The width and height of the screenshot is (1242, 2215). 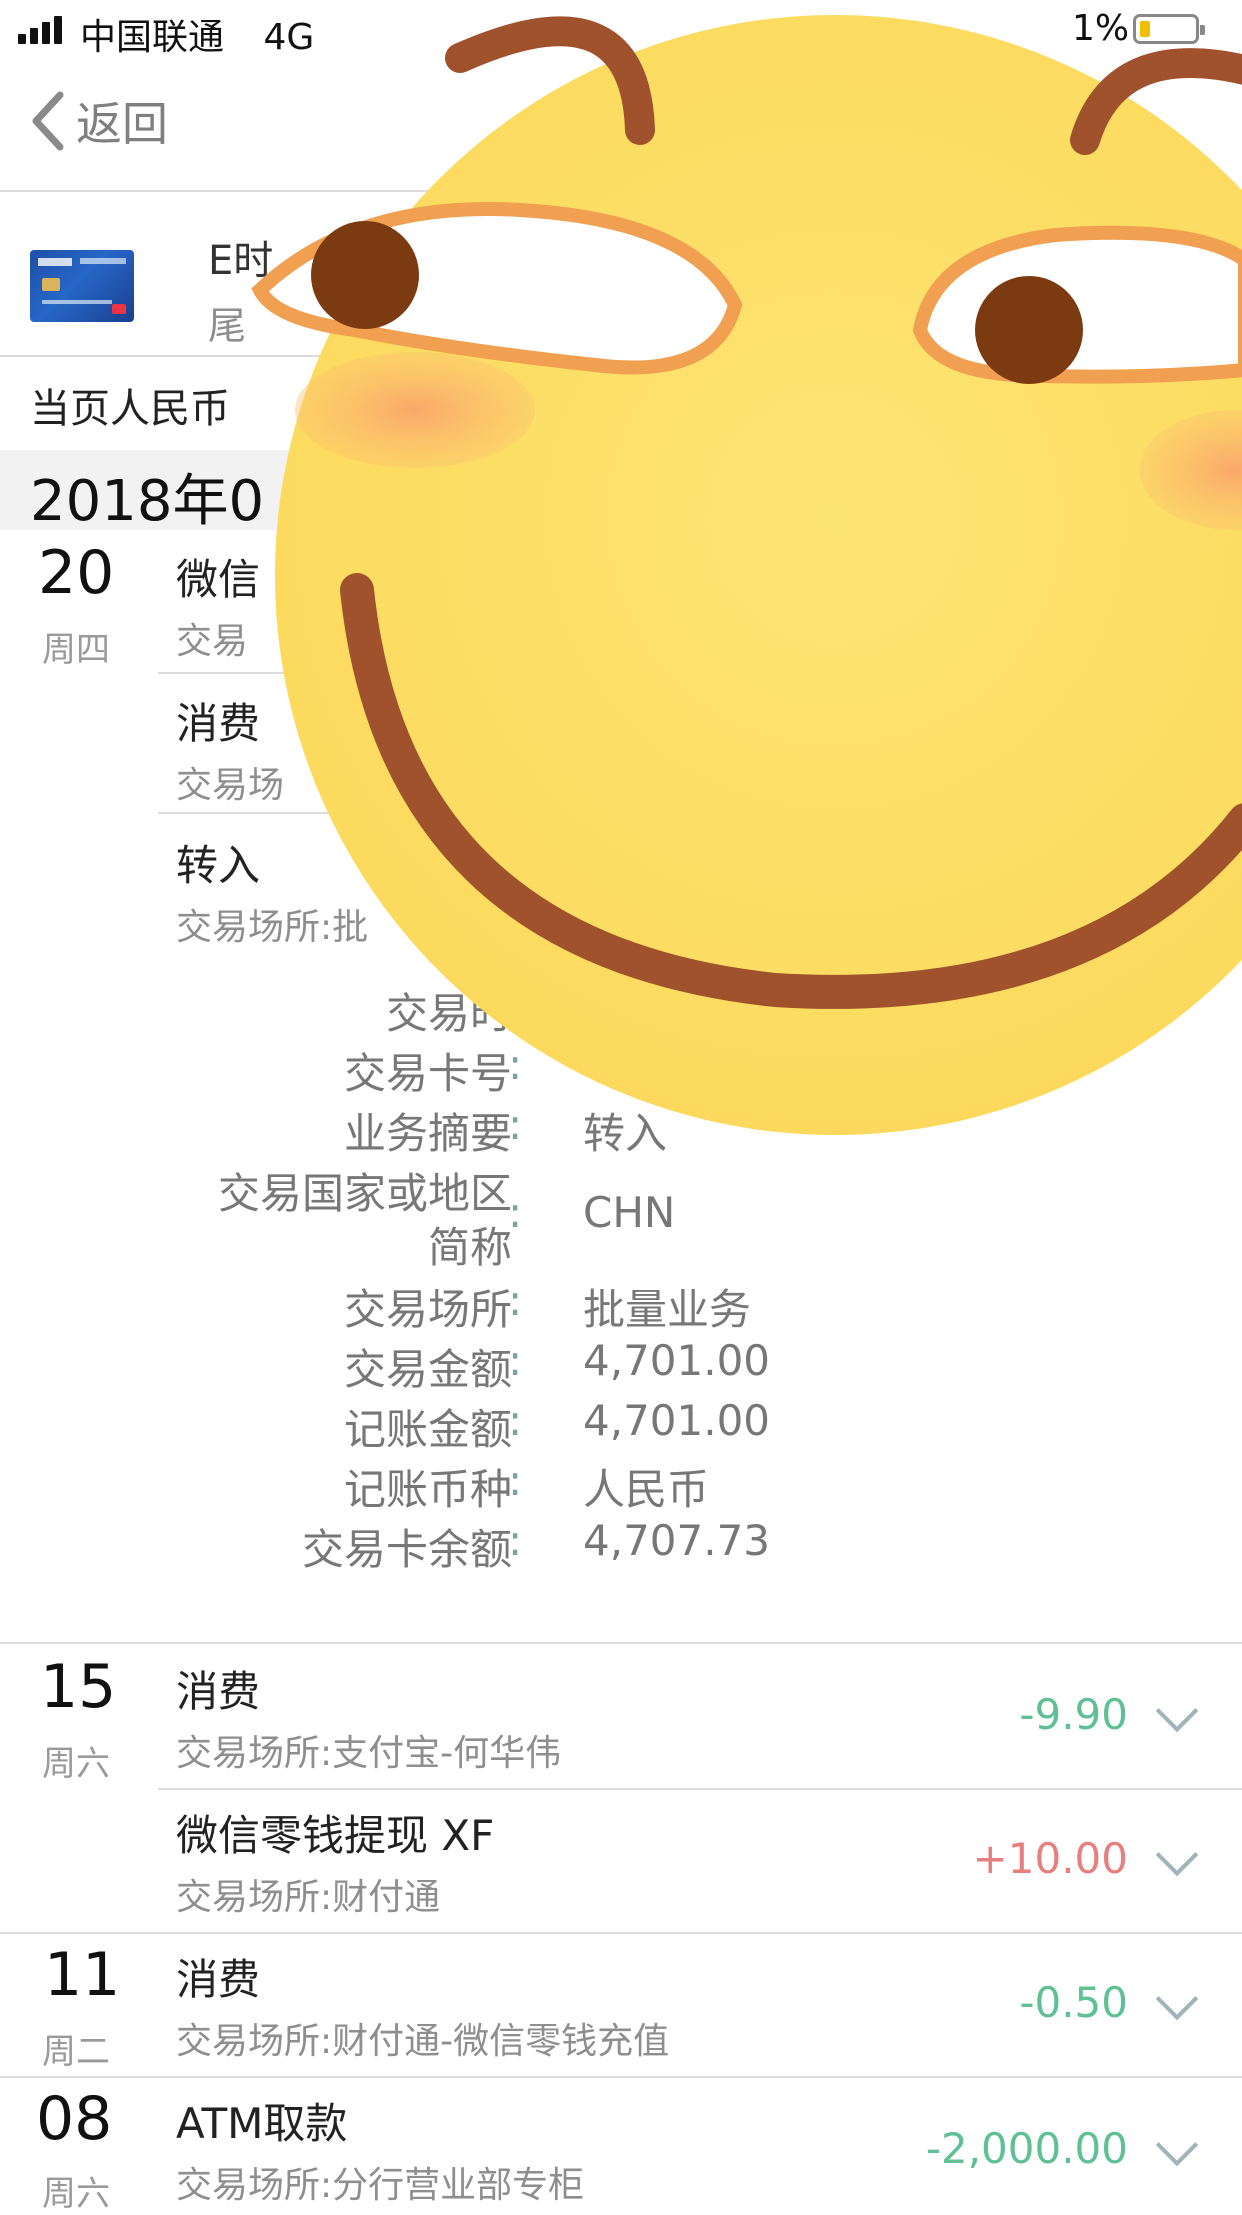 What do you see at coordinates (380, 2185) in the screenshot?
I see `transaction-place: 交易场所:分行营业部专柜` at bounding box center [380, 2185].